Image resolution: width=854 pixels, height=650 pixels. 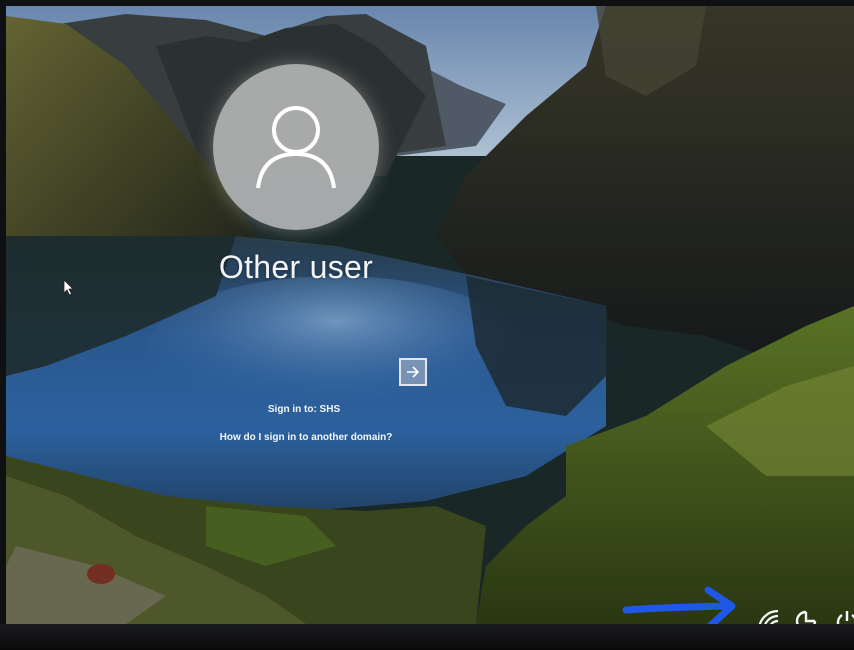 I want to click on other-domain-help-link: How do I sign in to another domain?, so click(x=306, y=437).